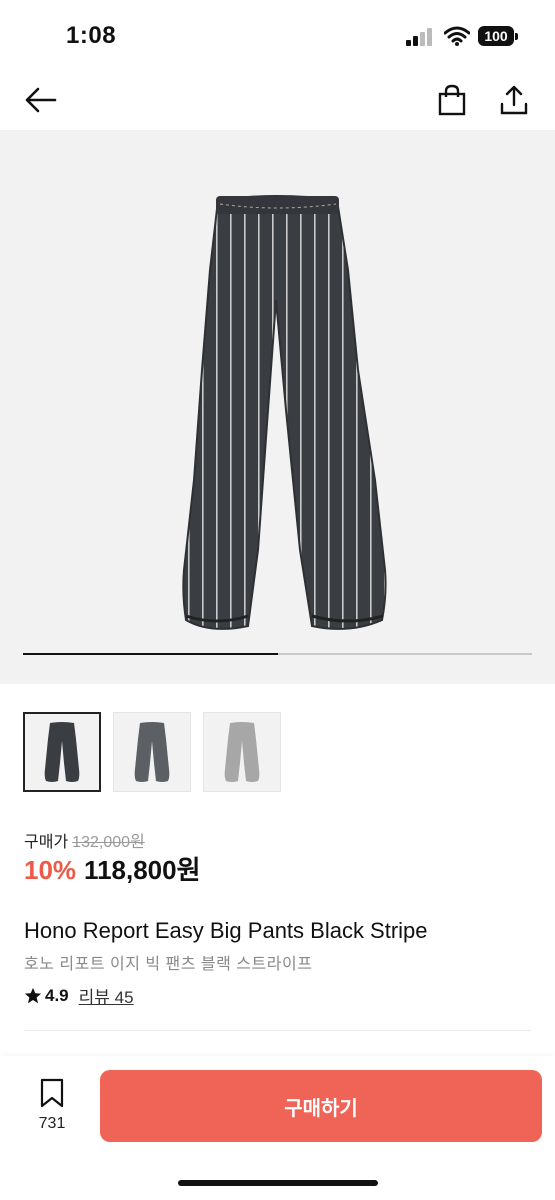 Image resolution: width=555 pixels, height=1200 pixels. What do you see at coordinates (284, 412) in the screenshot?
I see `product-image` at bounding box center [284, 412].